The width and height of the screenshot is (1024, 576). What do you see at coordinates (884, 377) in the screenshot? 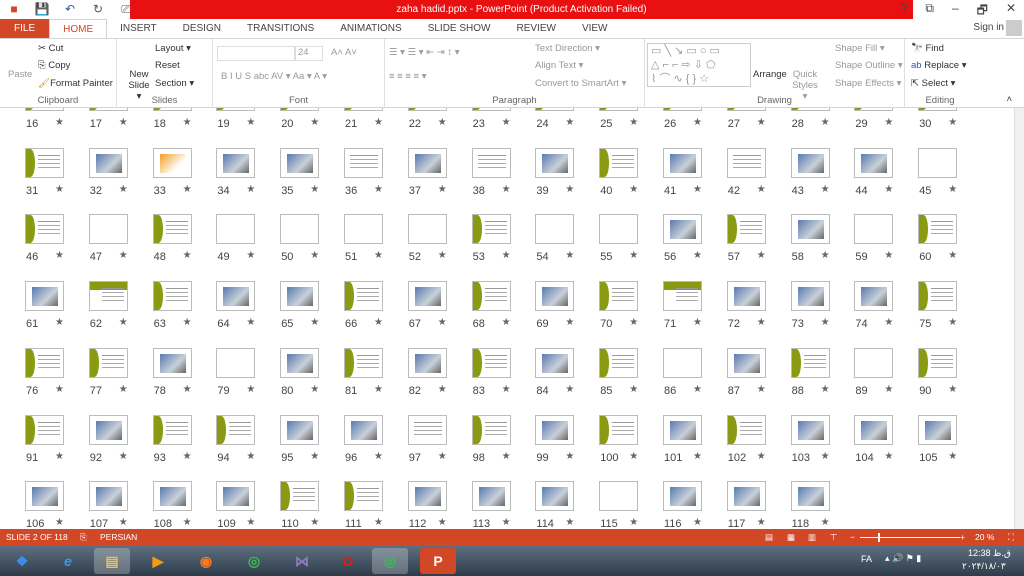
I see `slide-thumbnail-89: 89 ★` at bounding box center [884, 377].